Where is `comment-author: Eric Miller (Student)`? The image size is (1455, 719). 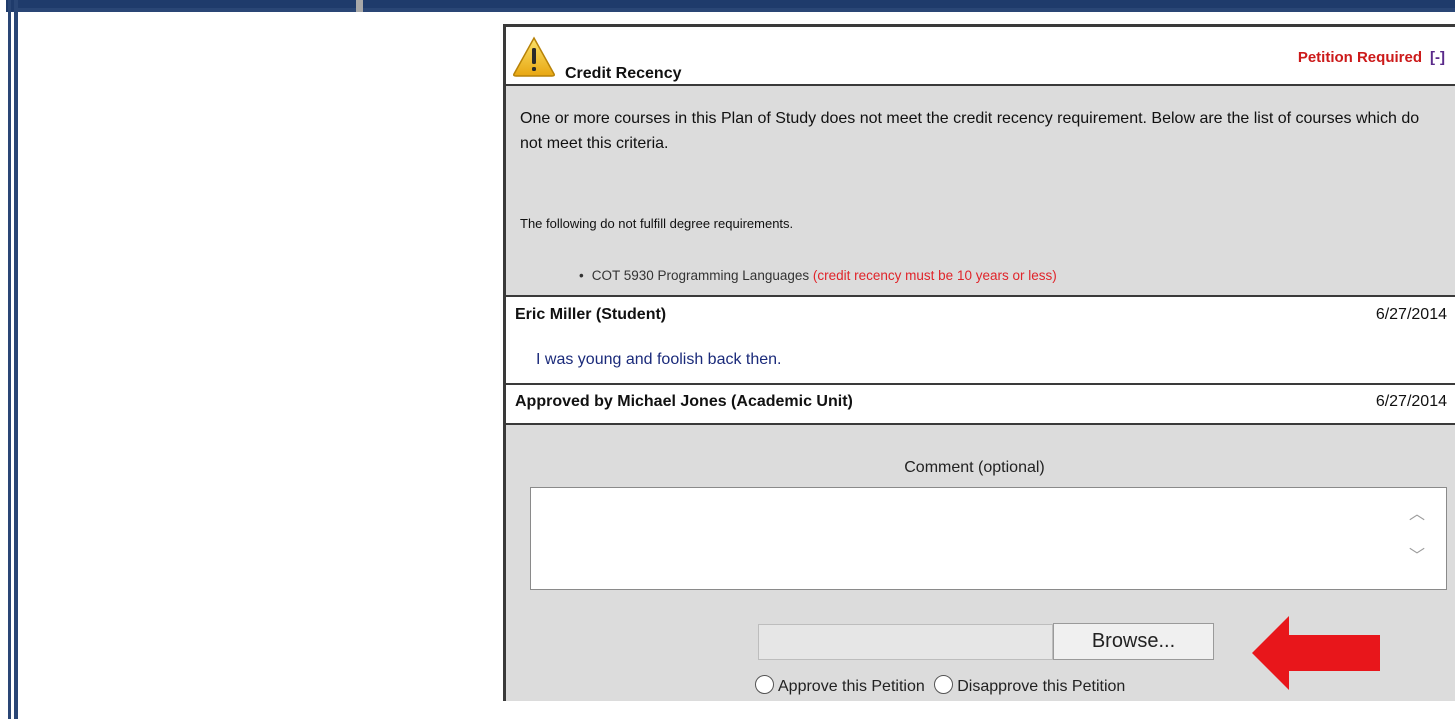
comment-author: Eric Miller (Student) is located at coordinates (591, 314).